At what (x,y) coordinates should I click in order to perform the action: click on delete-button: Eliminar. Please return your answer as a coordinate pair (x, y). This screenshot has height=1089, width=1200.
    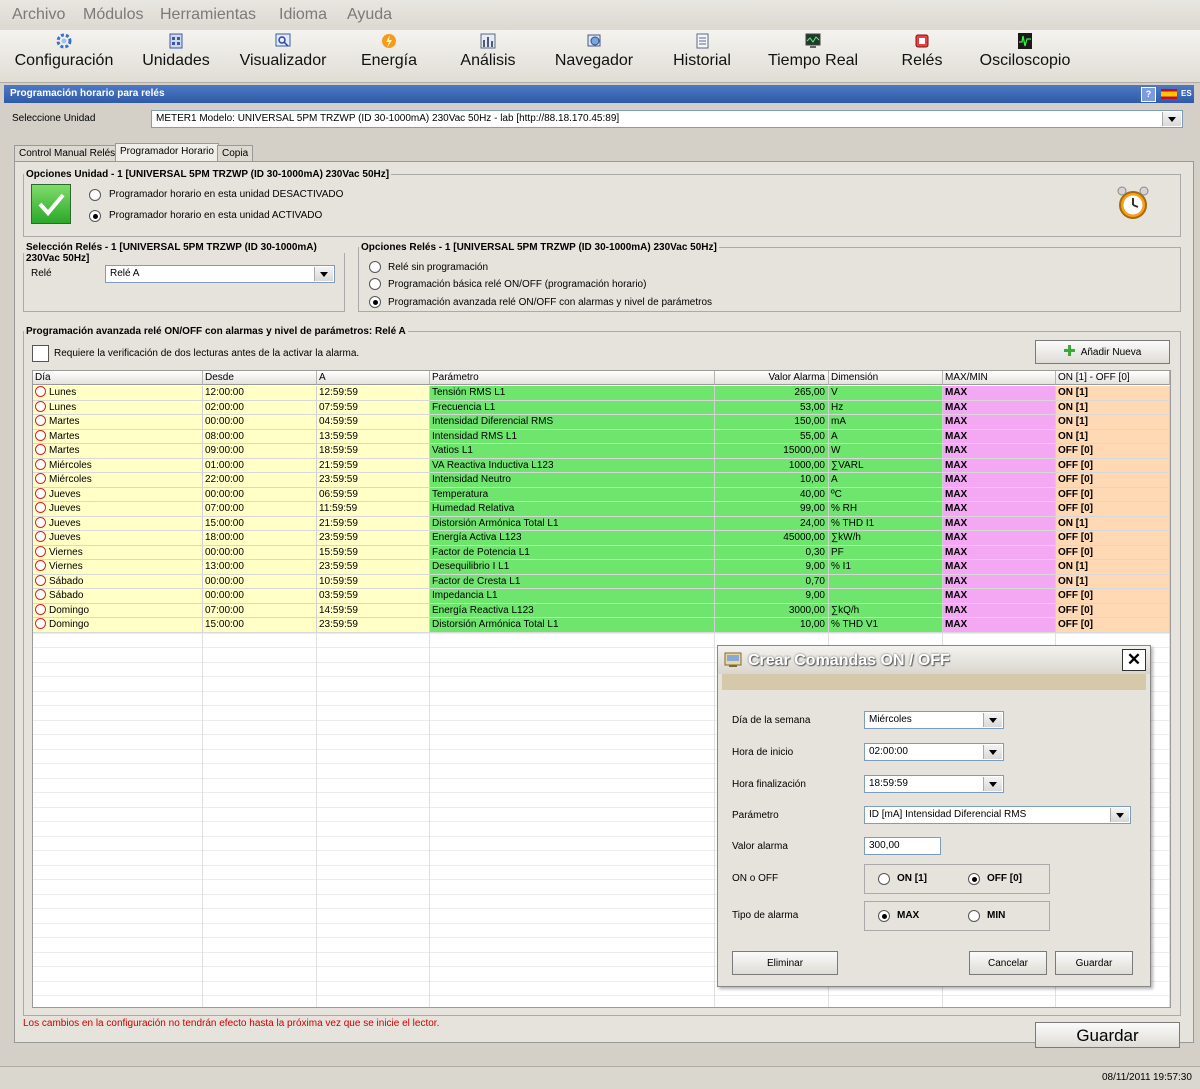
    Looking at the image, I should click on (785, 963).